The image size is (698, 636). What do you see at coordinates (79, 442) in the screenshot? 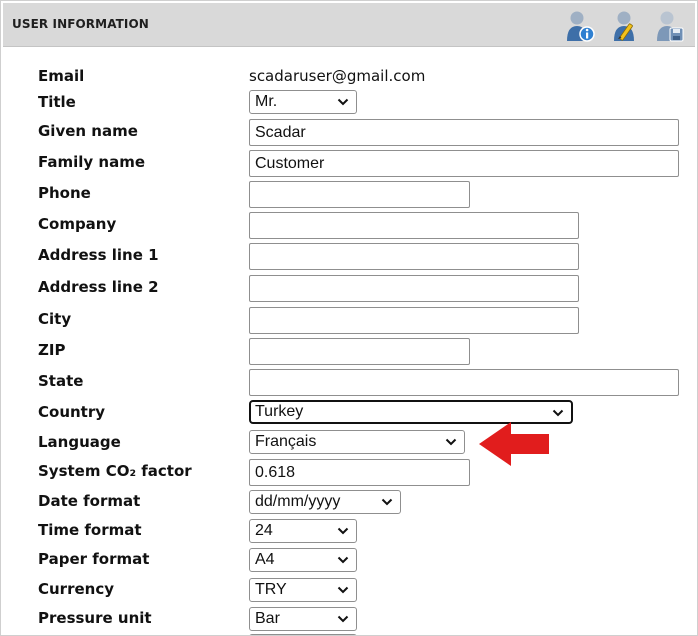
I see `language-label: Language` at bounding box center [79, 442].